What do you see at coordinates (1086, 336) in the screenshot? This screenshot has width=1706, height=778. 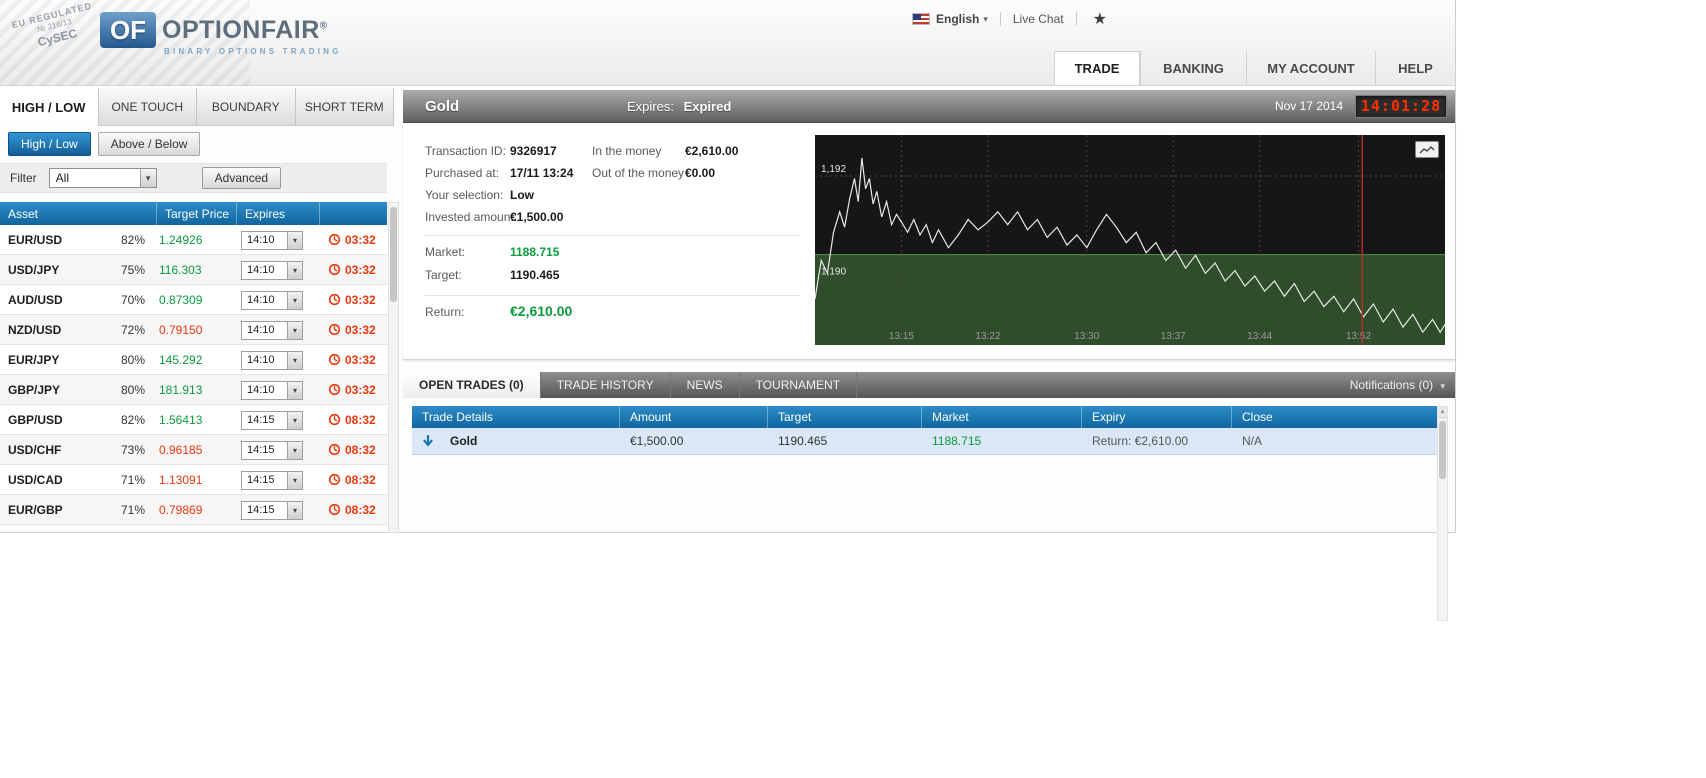 I see `svg-text: 13:30` at bounding box center [1086, 336].